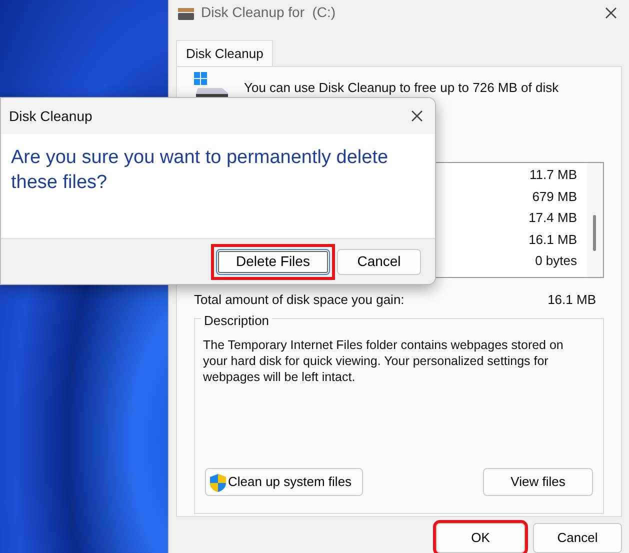 This screenshot has width=629, height=553. What do you see at coordinates (556, 261) in the screenshot?
I see `file-size: 0 bytes` at bounding box center [556, 261].